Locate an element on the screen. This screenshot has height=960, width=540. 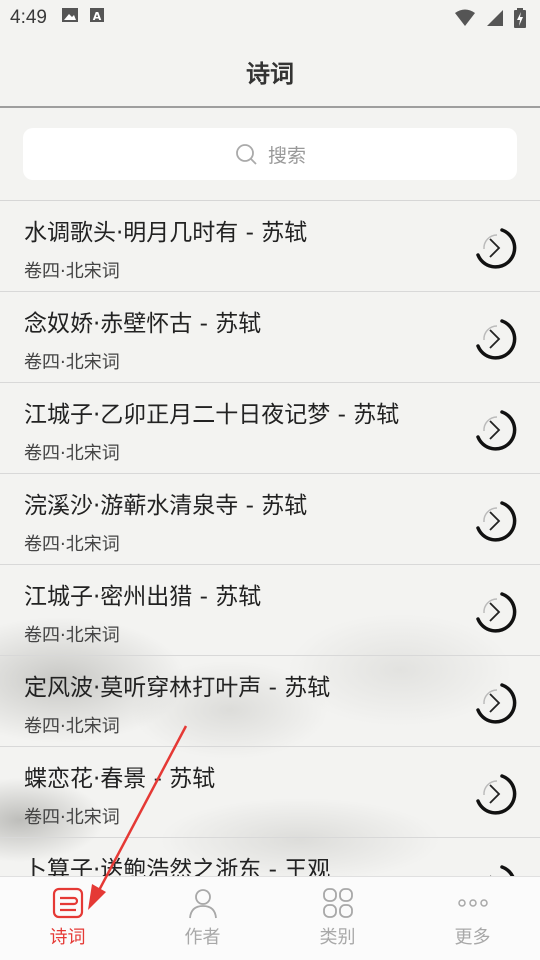
tab-more: 更多 is located at coordinates (472, 918).